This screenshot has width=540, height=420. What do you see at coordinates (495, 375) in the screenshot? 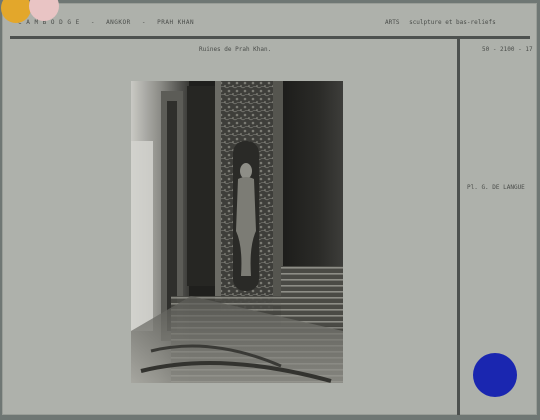
I see `blue-sticker` at bounding box center [495, 375].